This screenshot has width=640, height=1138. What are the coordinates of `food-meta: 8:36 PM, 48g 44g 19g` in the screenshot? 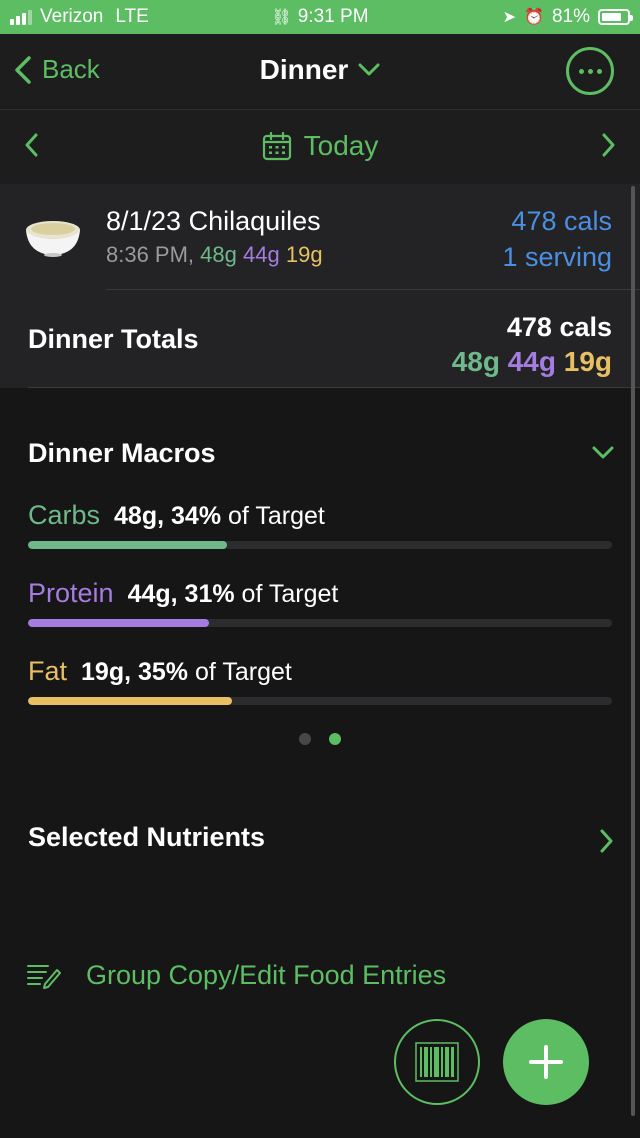 It's located at (214, 255).